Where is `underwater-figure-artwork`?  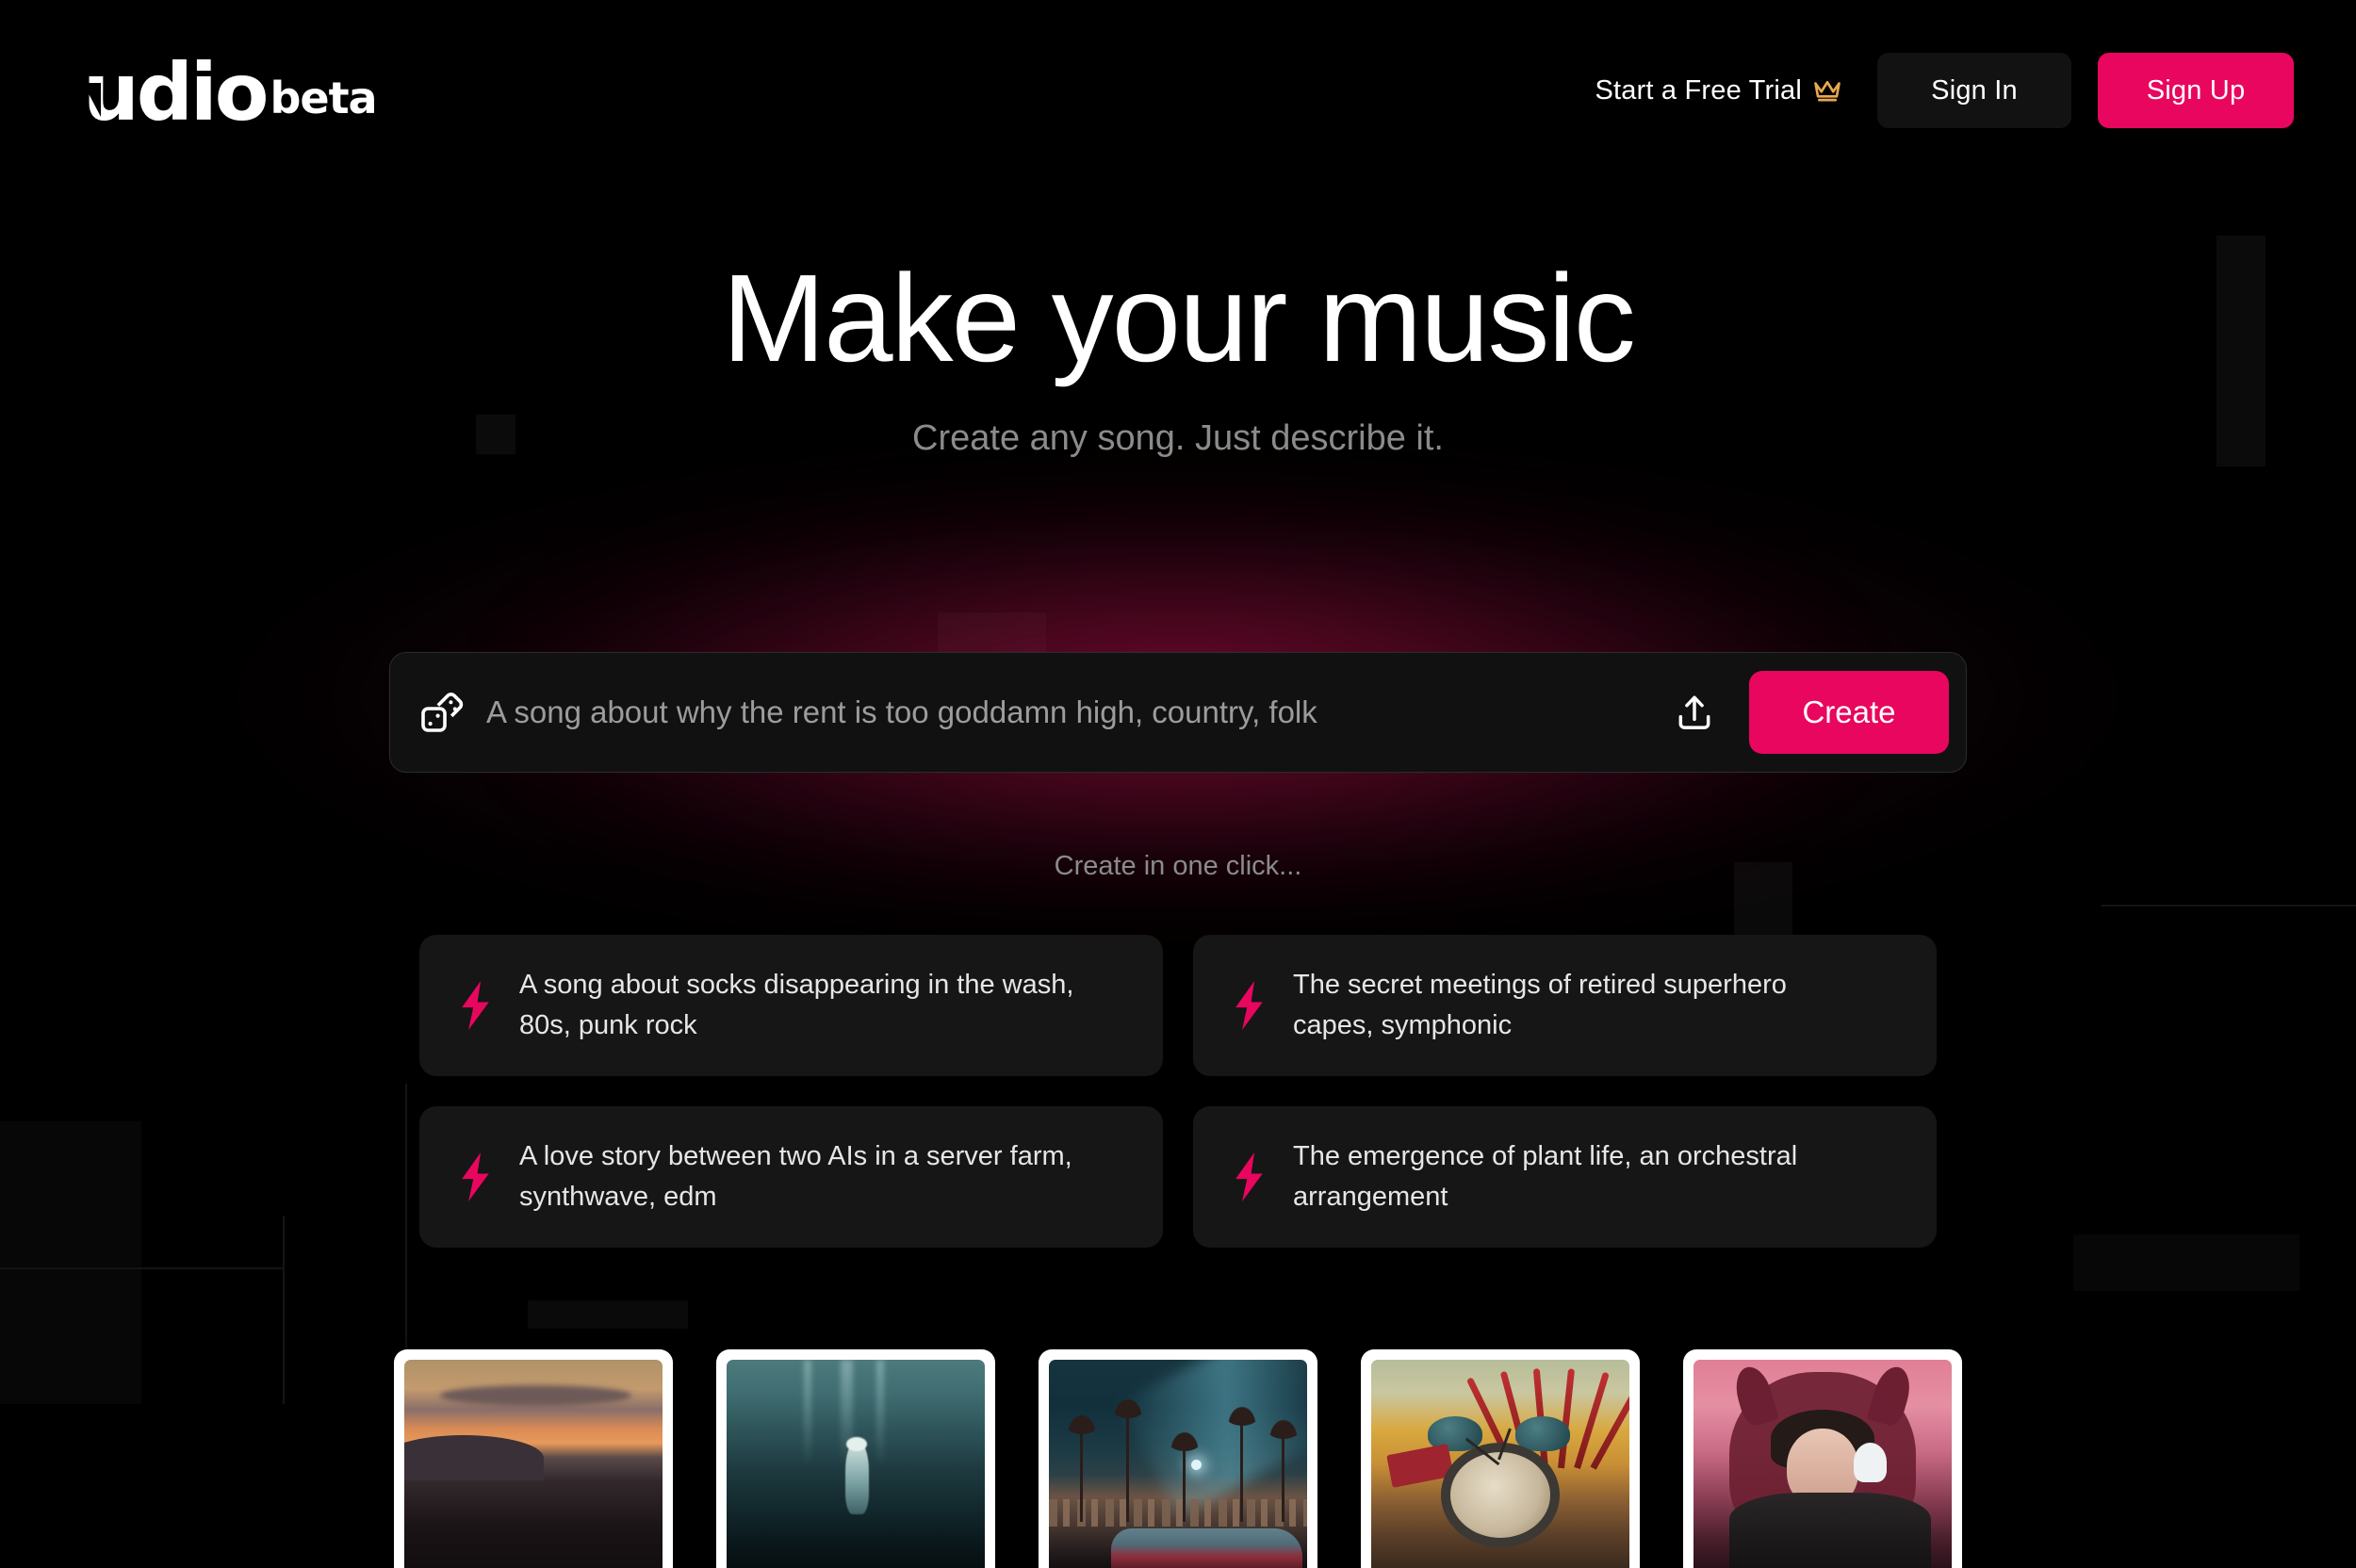
underwater-figure-artwork is located at coordinates (855, 1458).